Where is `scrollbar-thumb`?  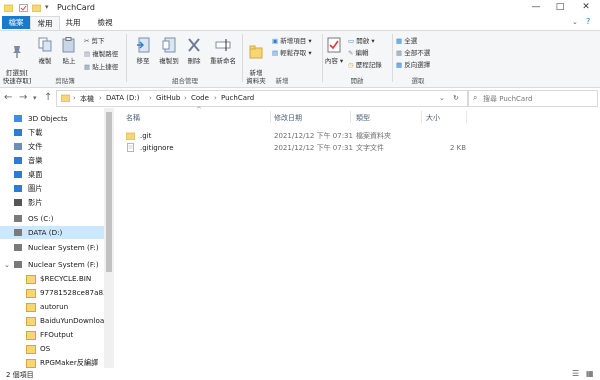 scrollbar-thumb is located at coordinates (109, 192).